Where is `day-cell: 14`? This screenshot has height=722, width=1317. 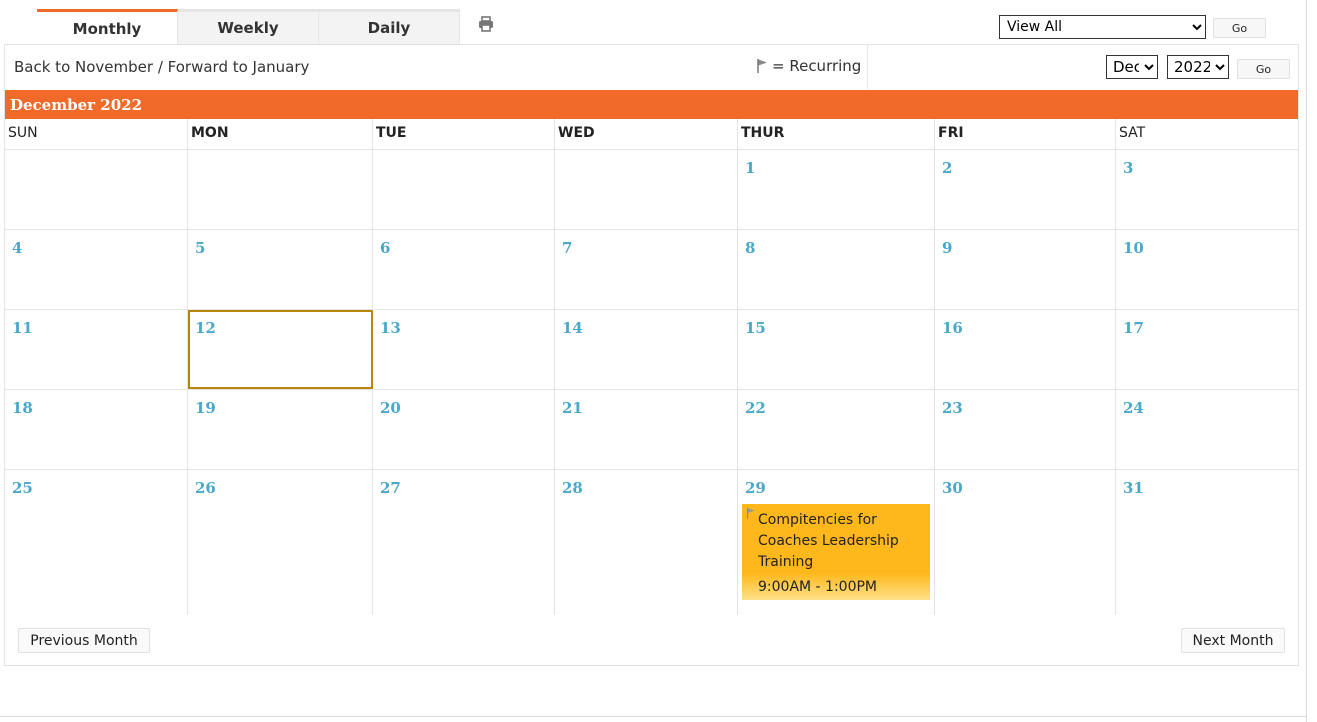 day-cell: 14 is located at coordinates (646, 349).